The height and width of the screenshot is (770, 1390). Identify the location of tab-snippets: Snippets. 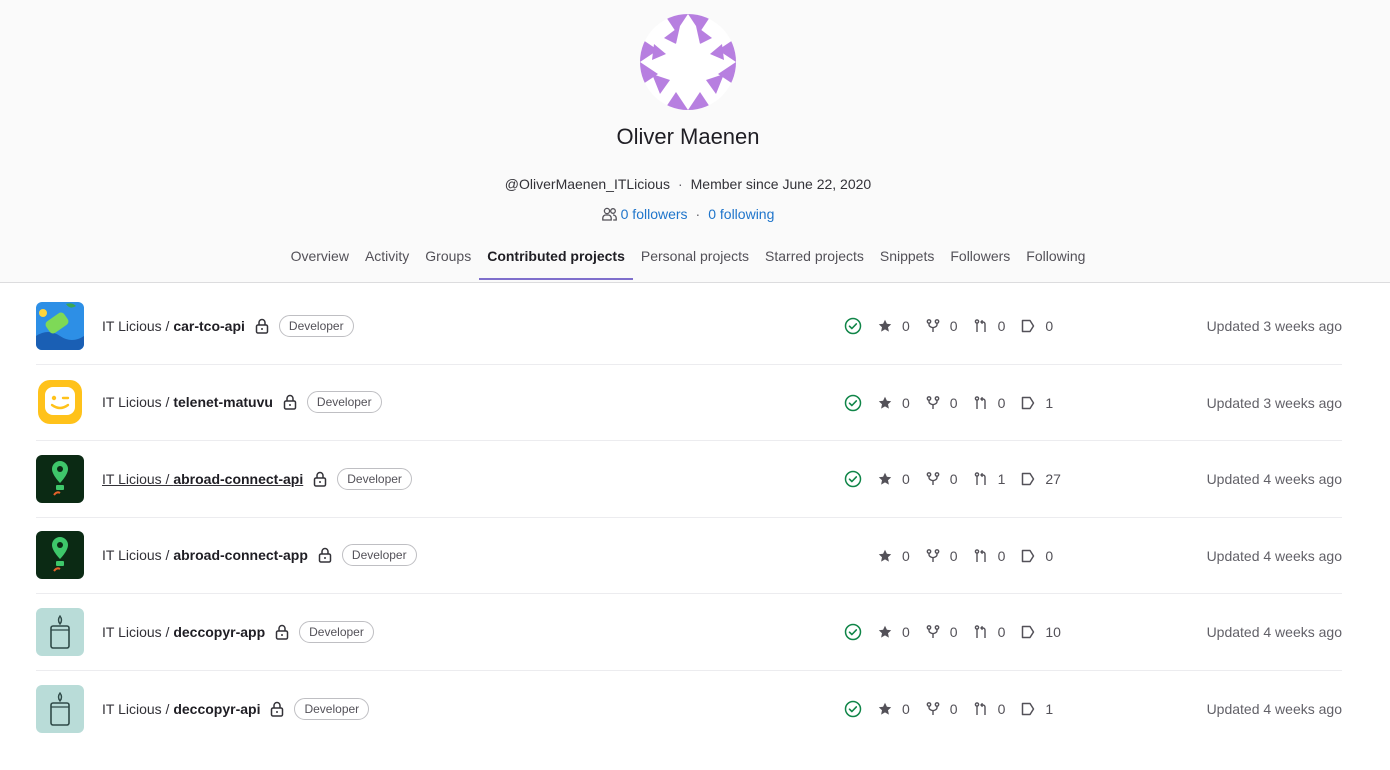
(907, 258).